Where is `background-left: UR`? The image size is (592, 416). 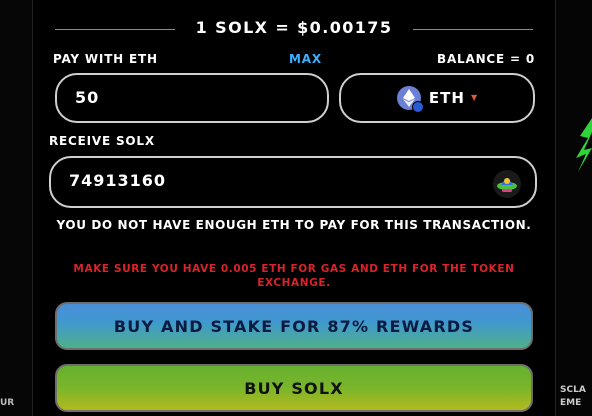
background-left: UR is located at coordinates (16, 208).